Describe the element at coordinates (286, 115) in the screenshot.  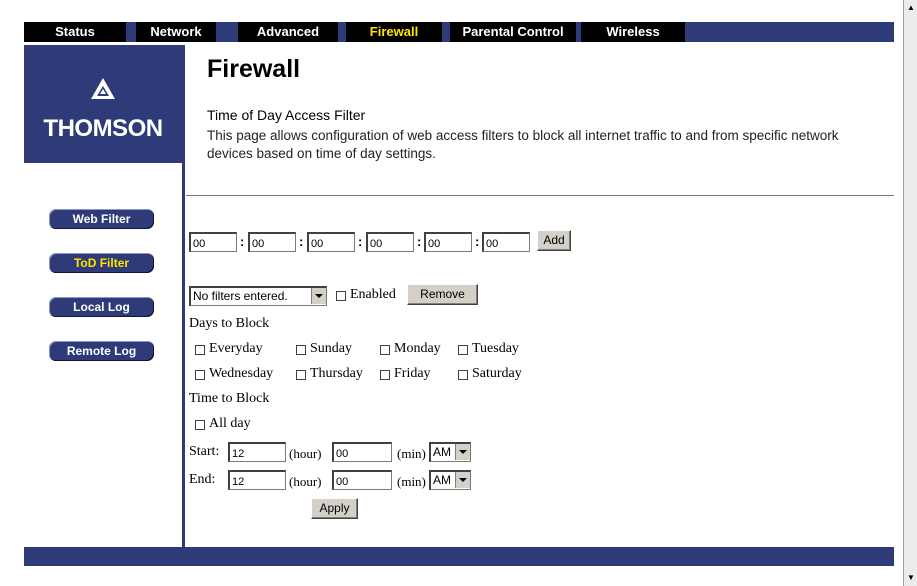
I see `page-subtitle: Time of Day Access Filter` at that location.